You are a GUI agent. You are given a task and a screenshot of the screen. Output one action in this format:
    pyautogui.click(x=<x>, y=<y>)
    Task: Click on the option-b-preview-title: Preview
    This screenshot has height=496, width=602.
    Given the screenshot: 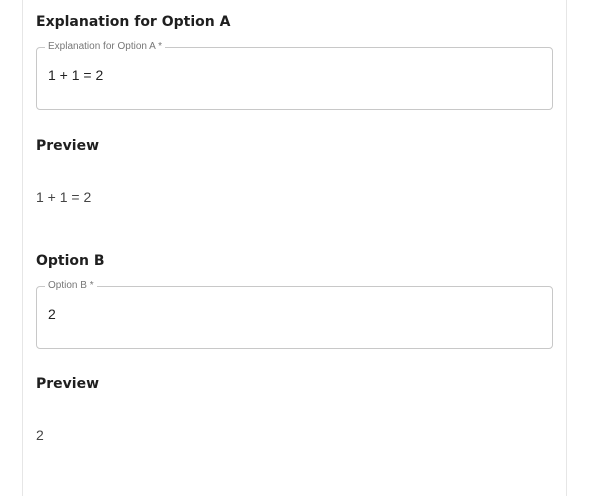 What is the action you would take?
    pyautogui.click(x=68, y=384)
    